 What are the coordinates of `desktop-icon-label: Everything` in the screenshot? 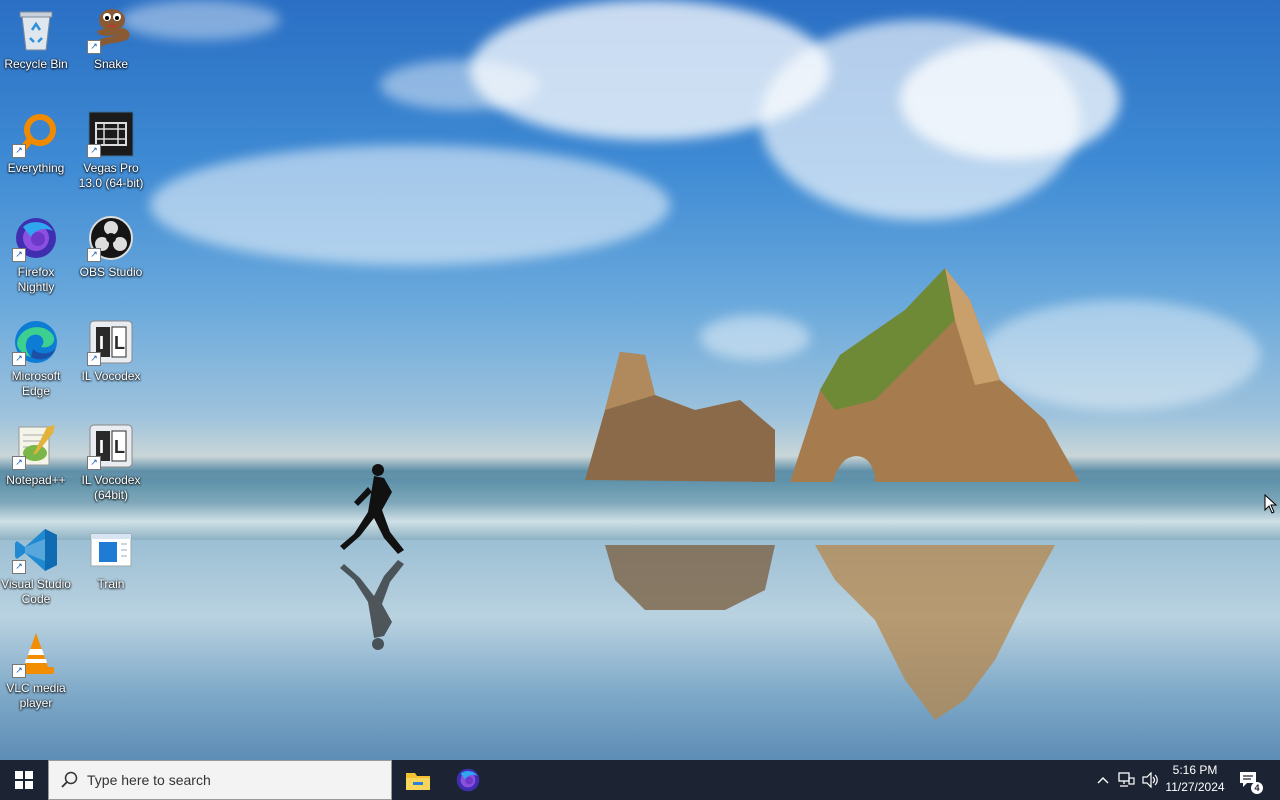 It's located at (36, 168).